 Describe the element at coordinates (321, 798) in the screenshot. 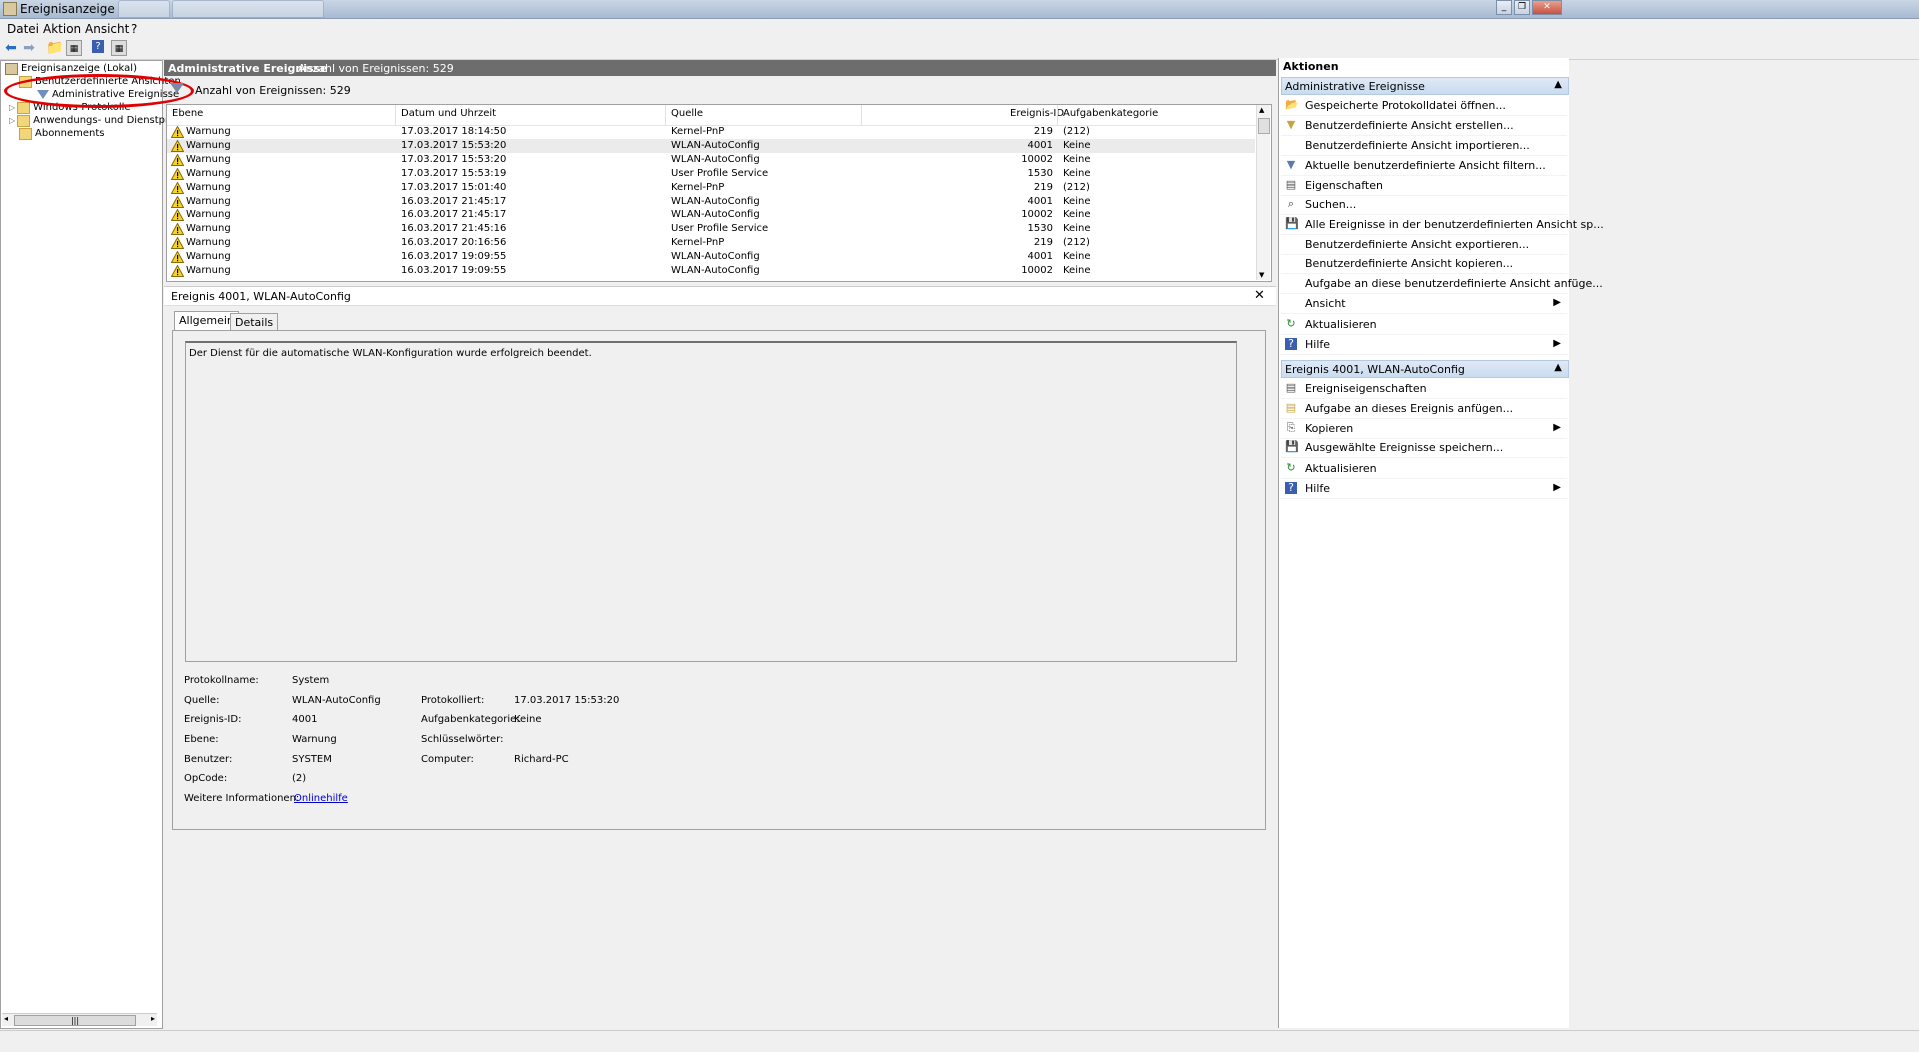

I see `online-help-link: Onlinehilfe` at that location.